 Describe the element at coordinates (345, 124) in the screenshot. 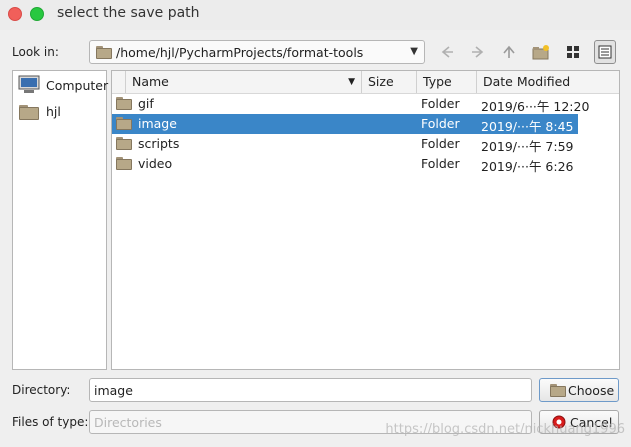

I see `table-row-selected: image Folder 2019/···午 8:45` at that location.